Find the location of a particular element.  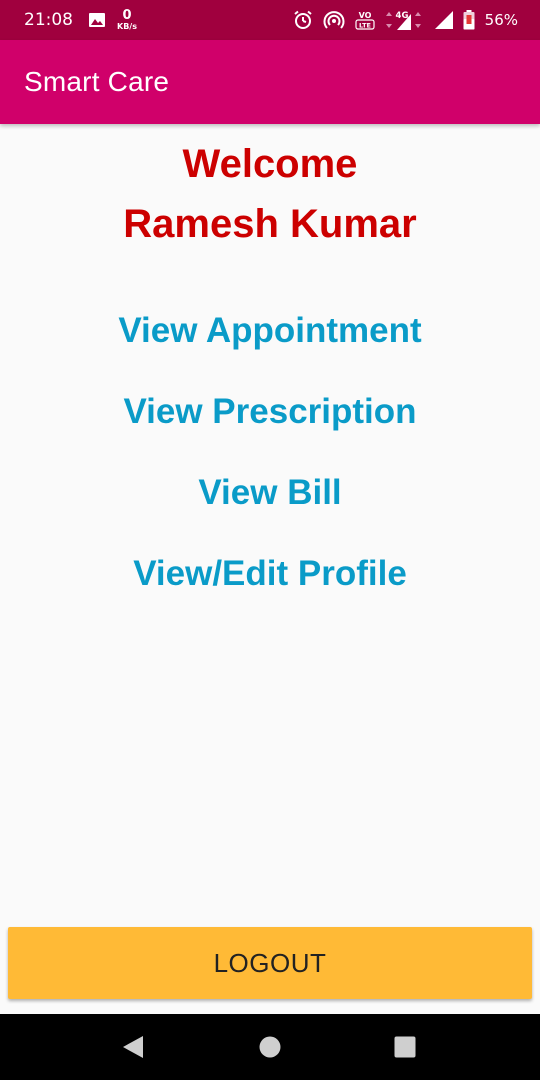

recents-icon is located at coordinates (405, 1047).